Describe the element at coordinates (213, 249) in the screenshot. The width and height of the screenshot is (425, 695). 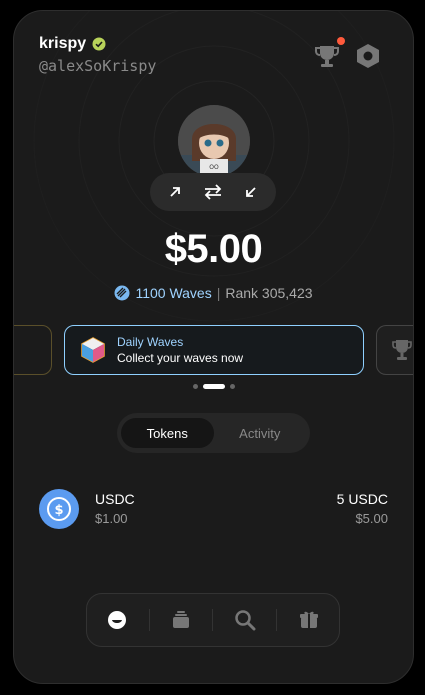
I see `balance-amount: $5.00` at that location.